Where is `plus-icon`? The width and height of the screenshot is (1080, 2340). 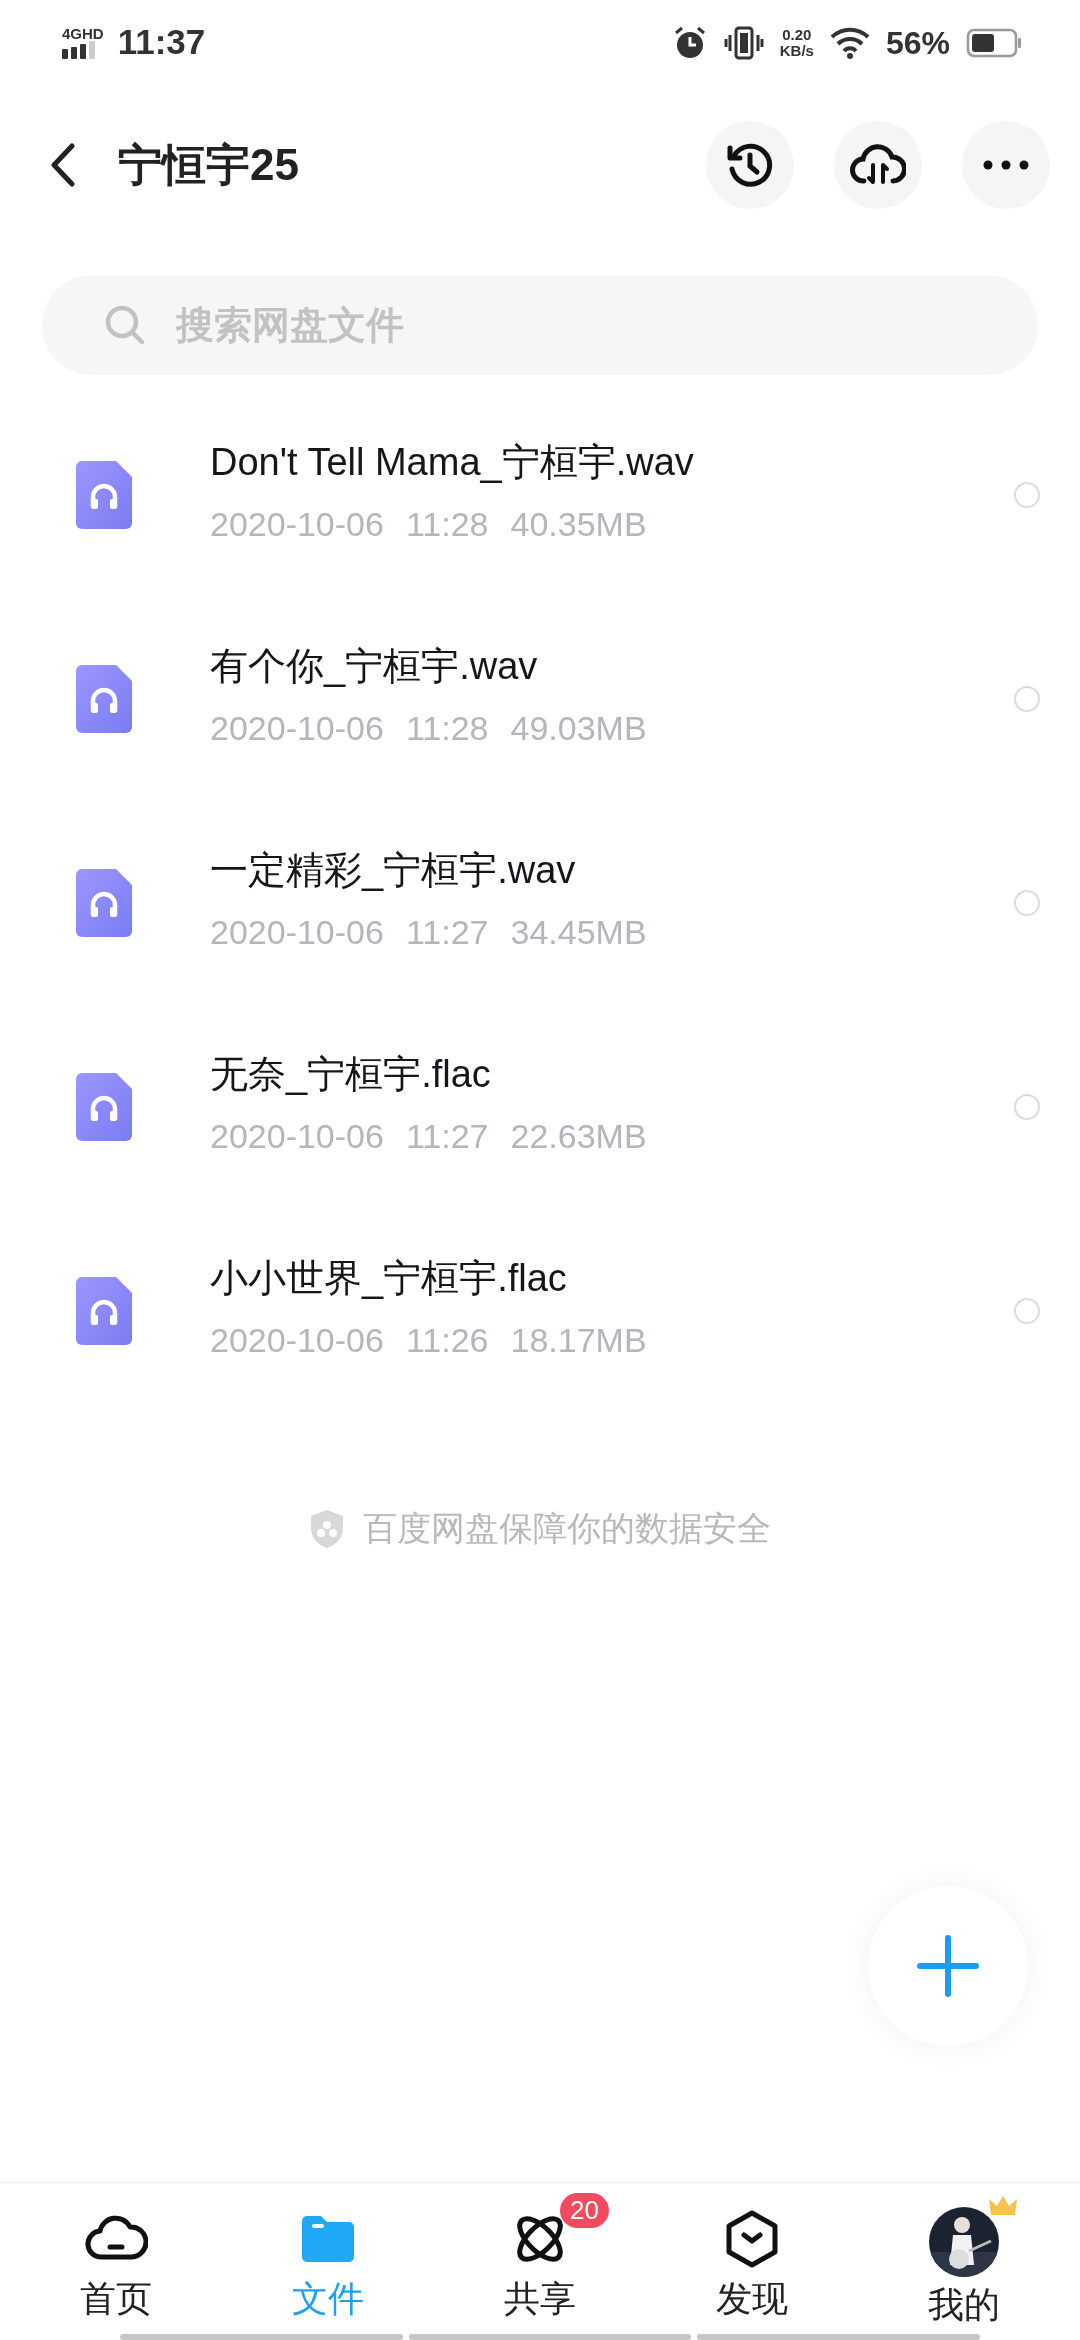 plus-icon is located at coordinates (948, 1966).